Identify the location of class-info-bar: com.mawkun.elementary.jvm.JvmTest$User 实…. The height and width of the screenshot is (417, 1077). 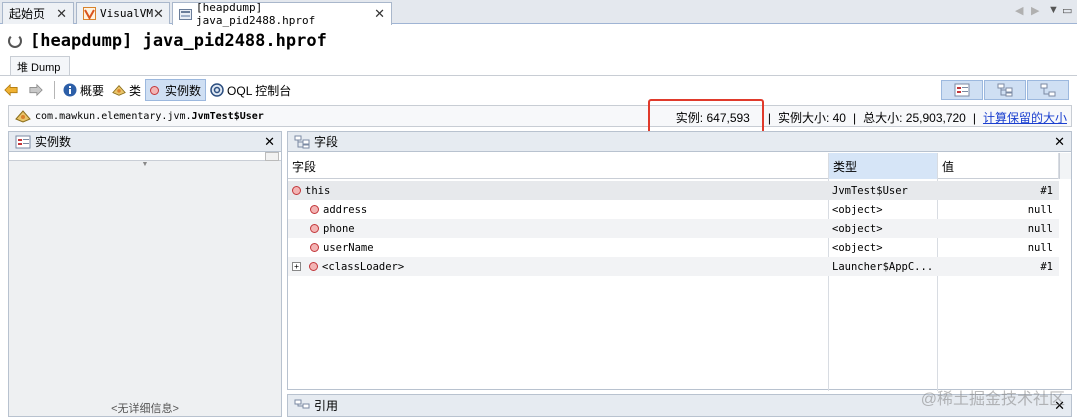
(540, 116).